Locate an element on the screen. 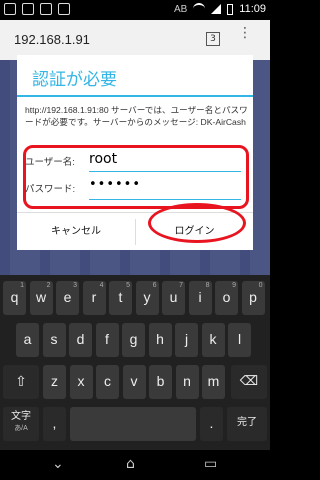  key-sub: 5 is located at coordinates (128, 285).